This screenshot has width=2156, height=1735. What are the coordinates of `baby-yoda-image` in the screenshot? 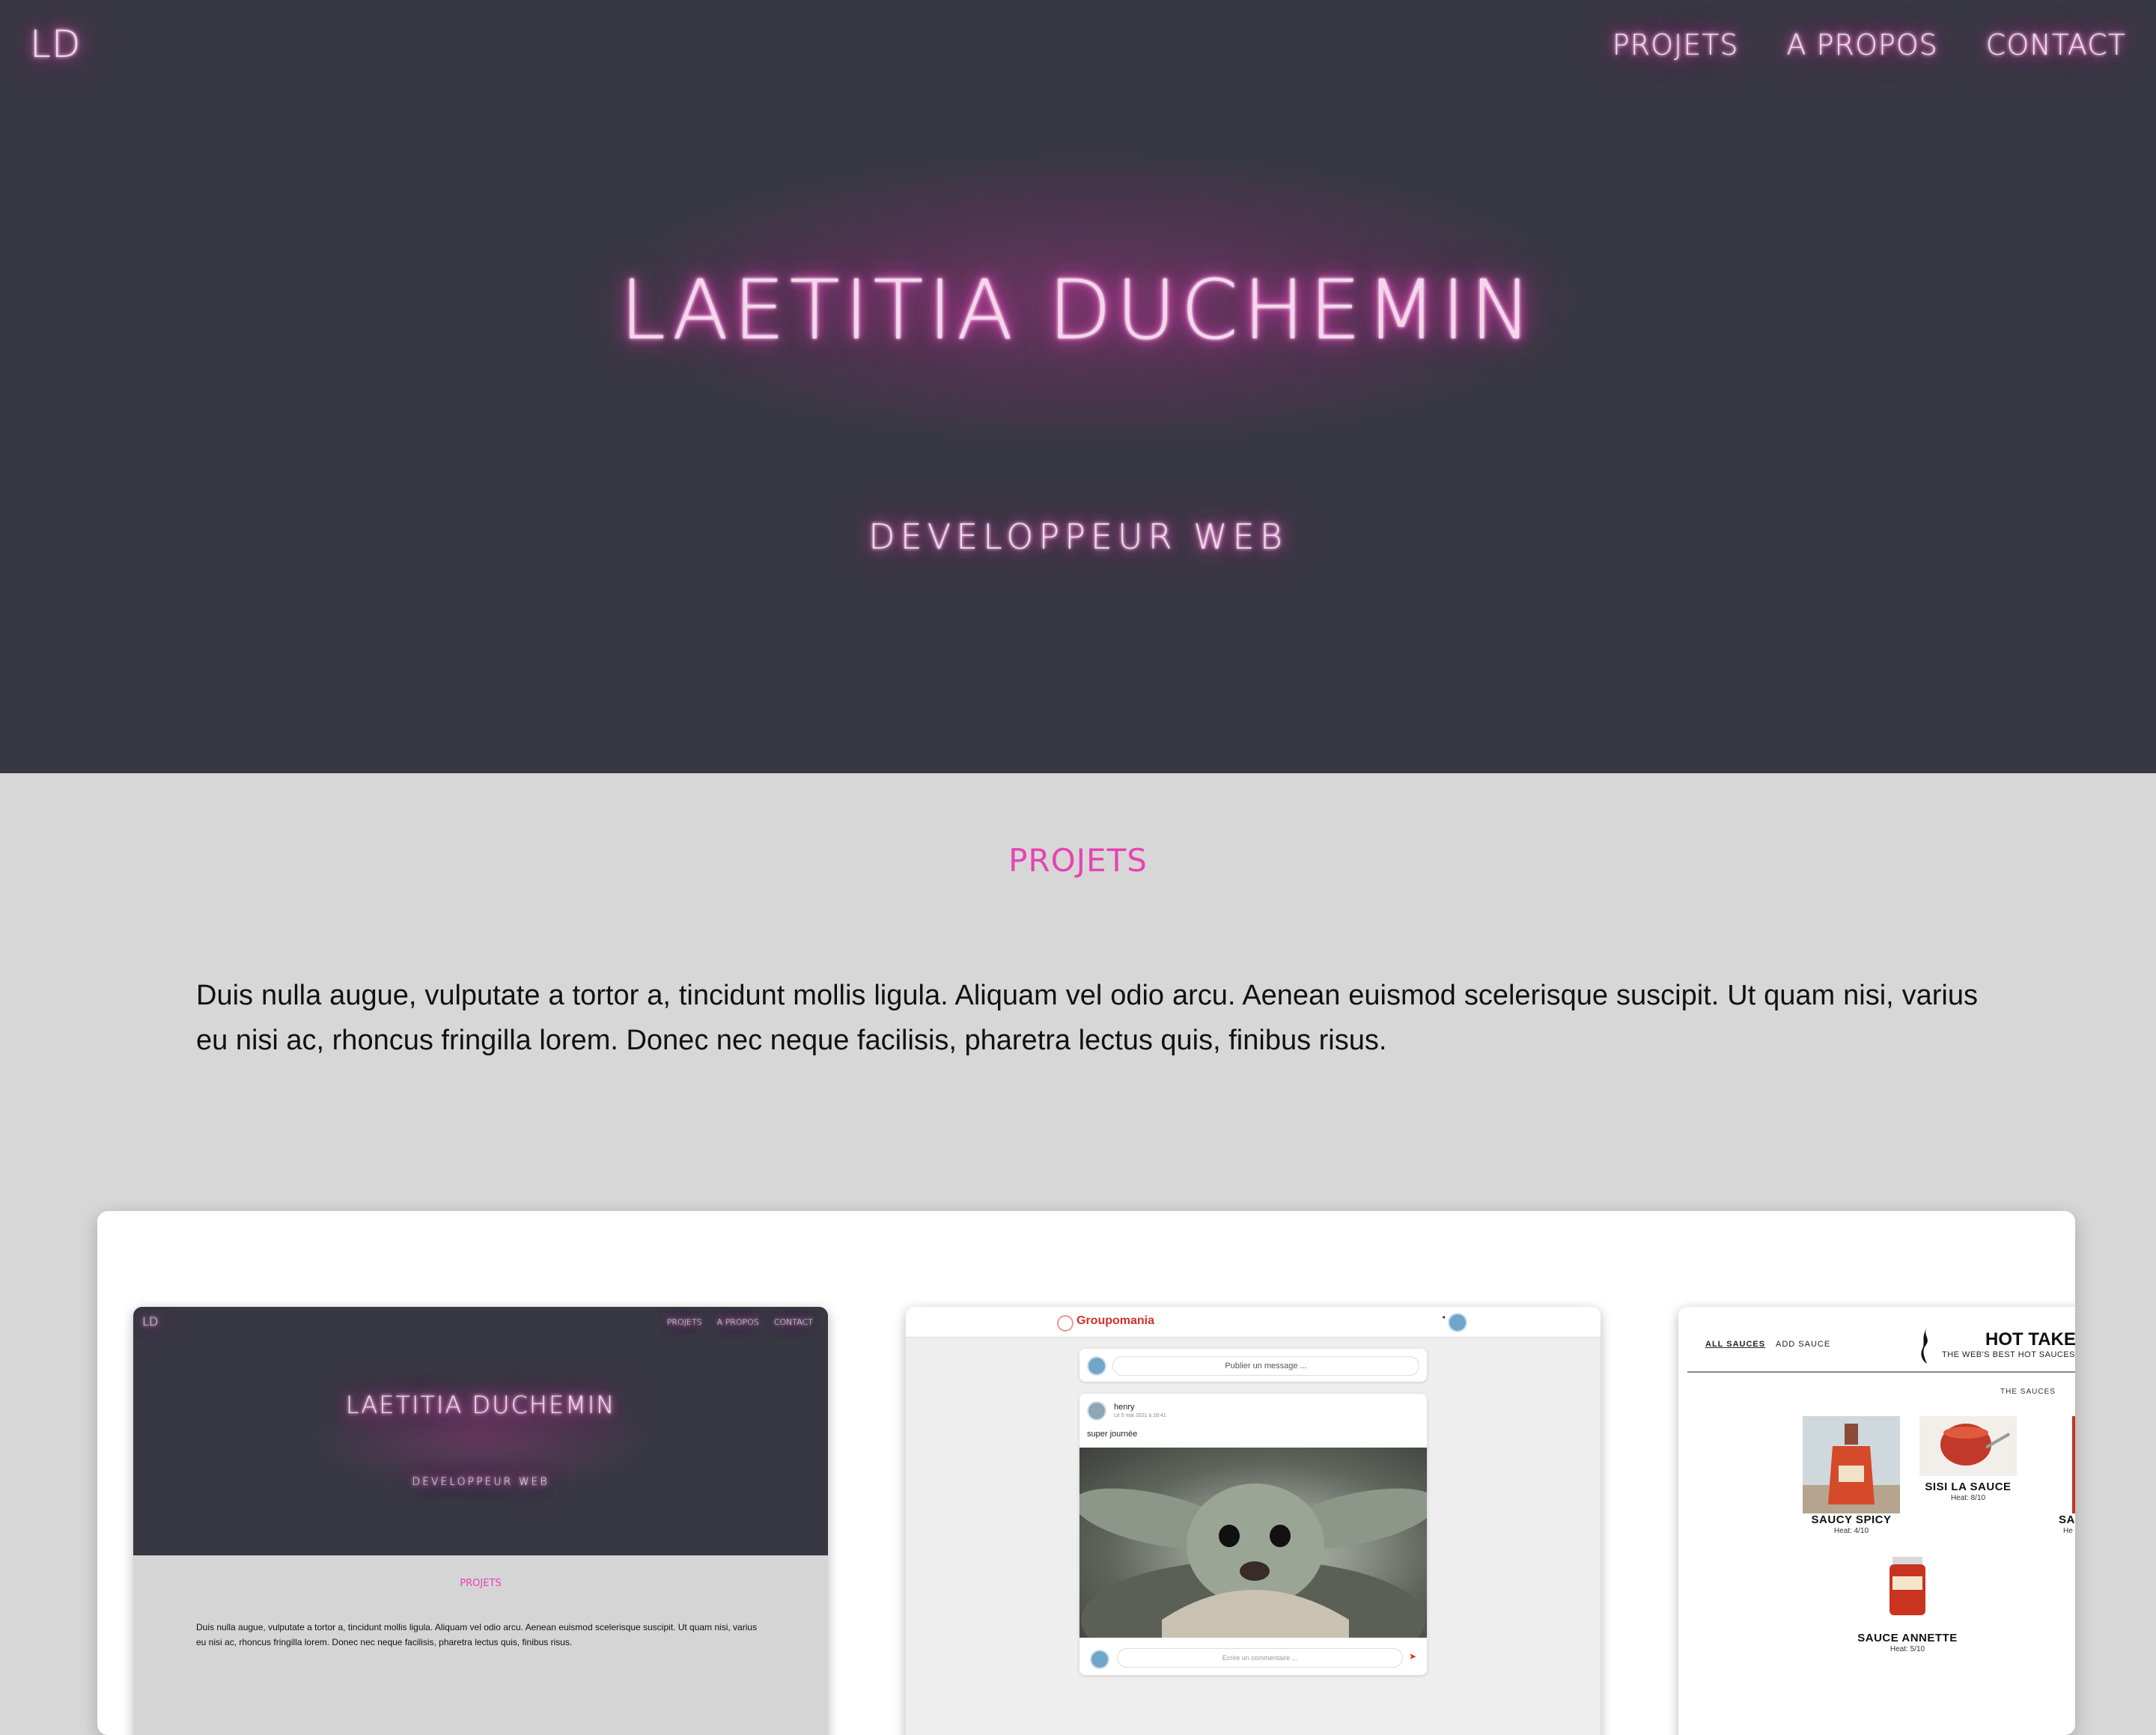 It's located at (1253, 1561).